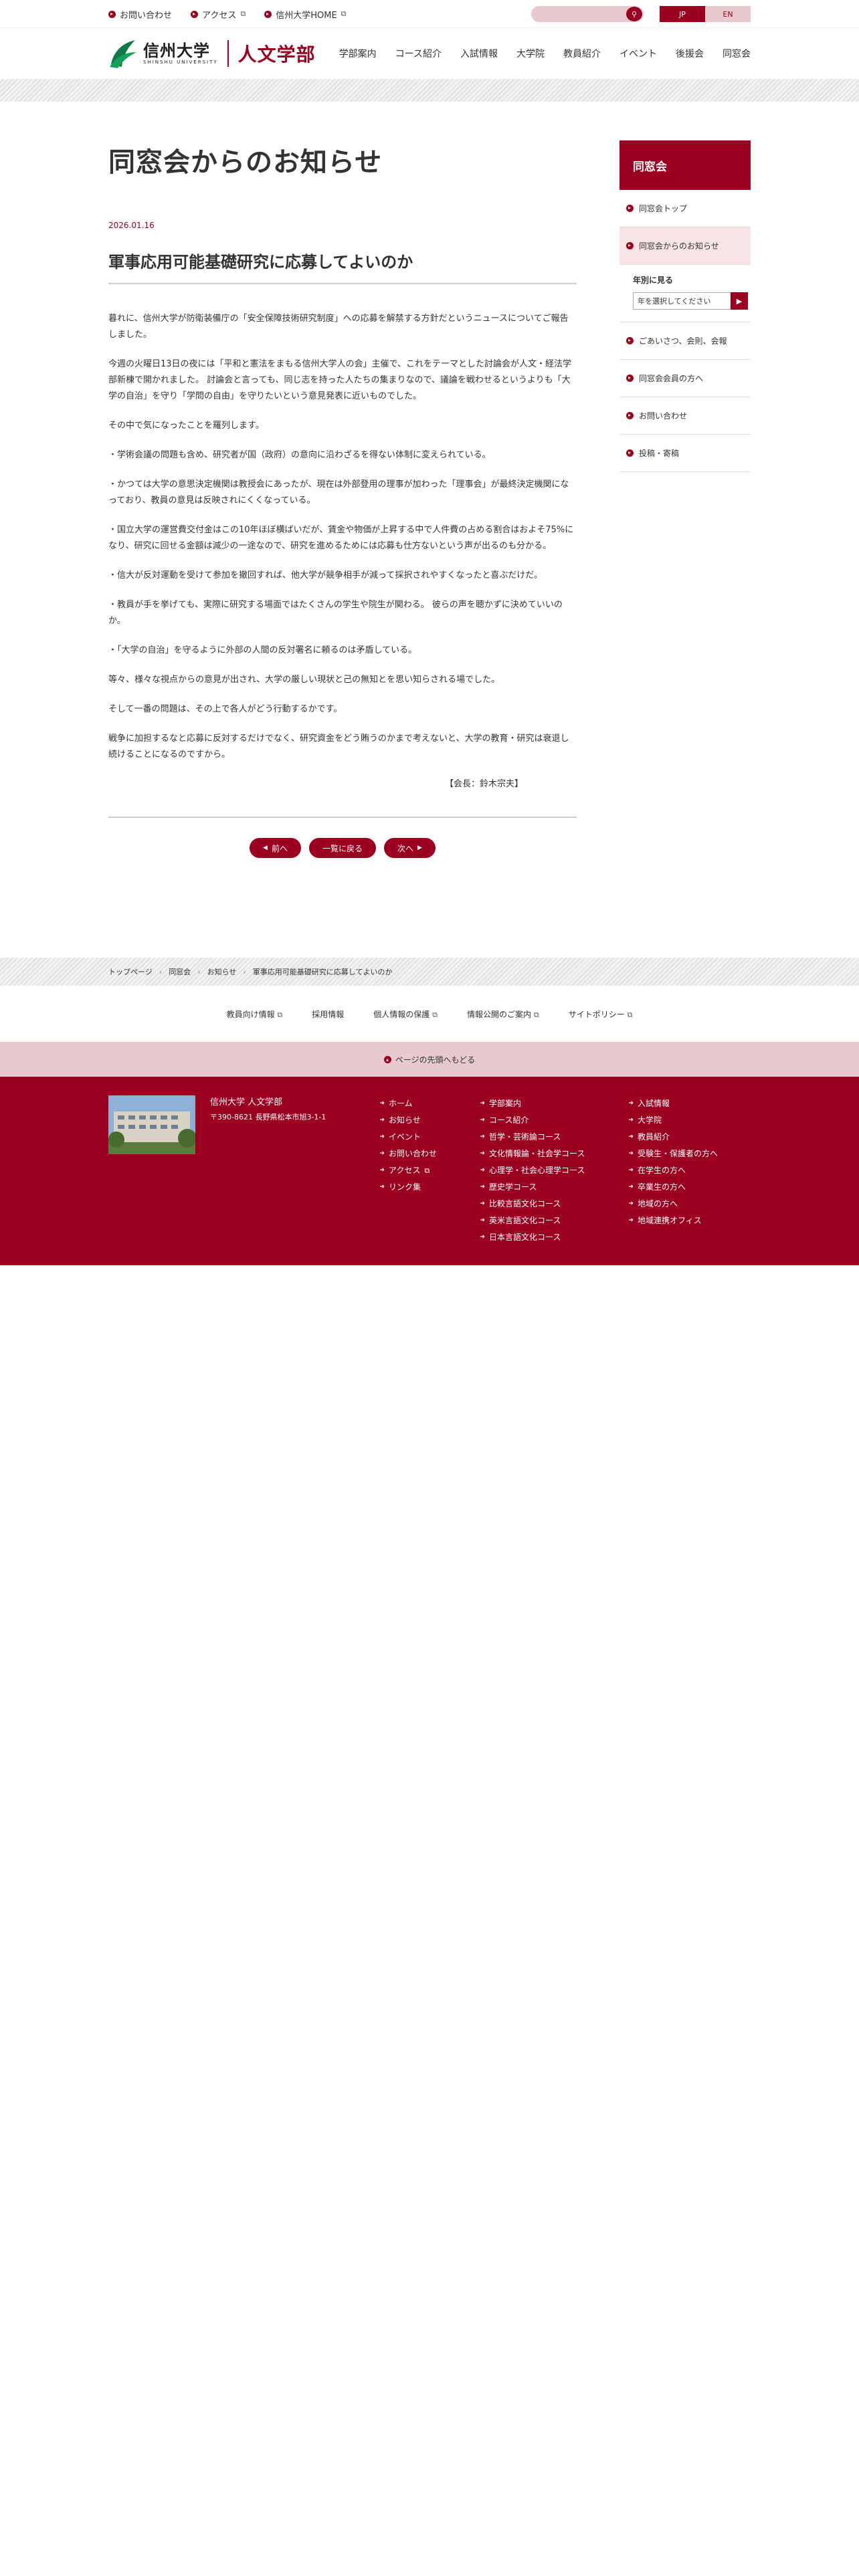 The width and height of the screenshot is (859, 2576). What do you see at coordinates (685, 1187) in the screenshot?
I see `footer-link: ➜ 卒業生の方へ` at bounding box center [685, 1187].